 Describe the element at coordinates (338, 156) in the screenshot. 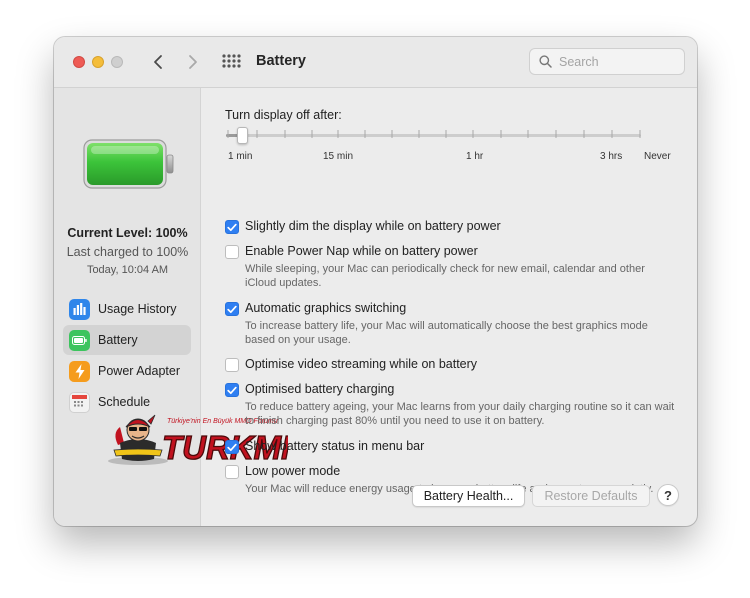

I see `tick-label-15-min: 15 min` at that location.